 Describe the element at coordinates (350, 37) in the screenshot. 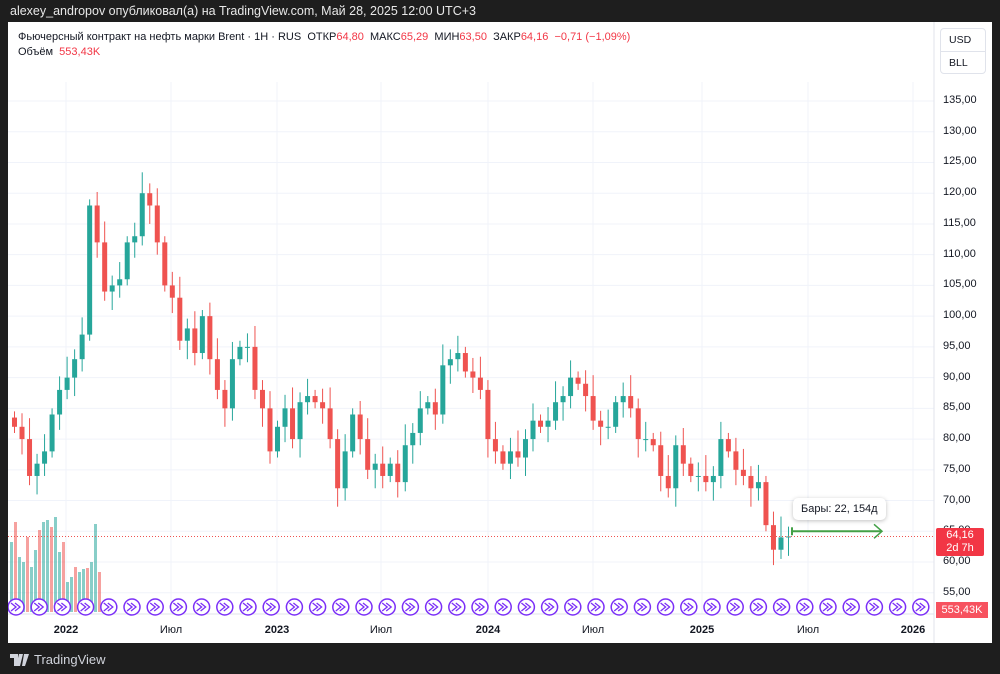

I see `open-value: 64,80` at that location.